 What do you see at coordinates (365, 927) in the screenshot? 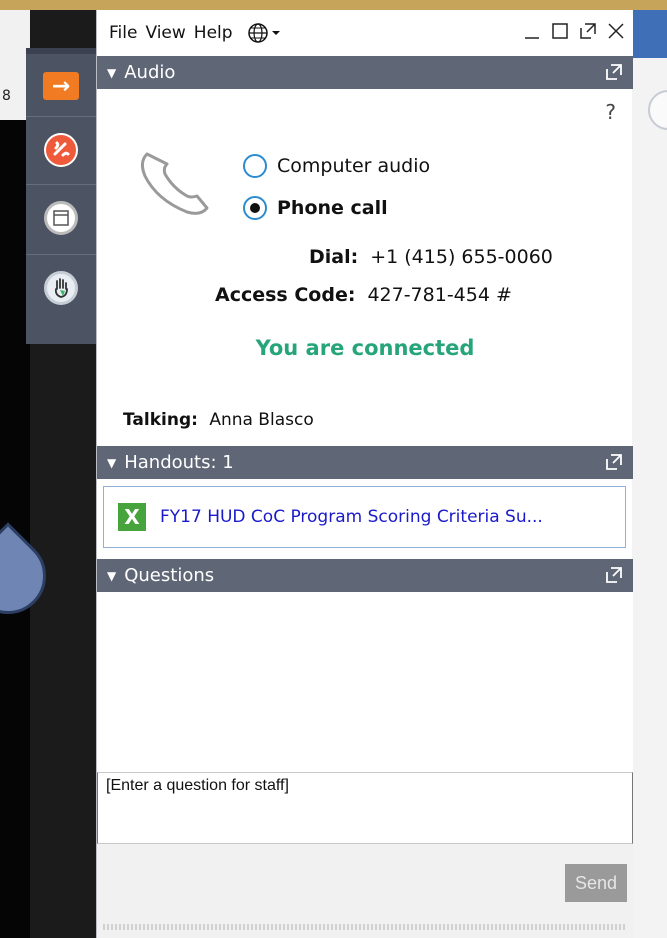
I see `resize-grip` at bounding box center [365, 927].